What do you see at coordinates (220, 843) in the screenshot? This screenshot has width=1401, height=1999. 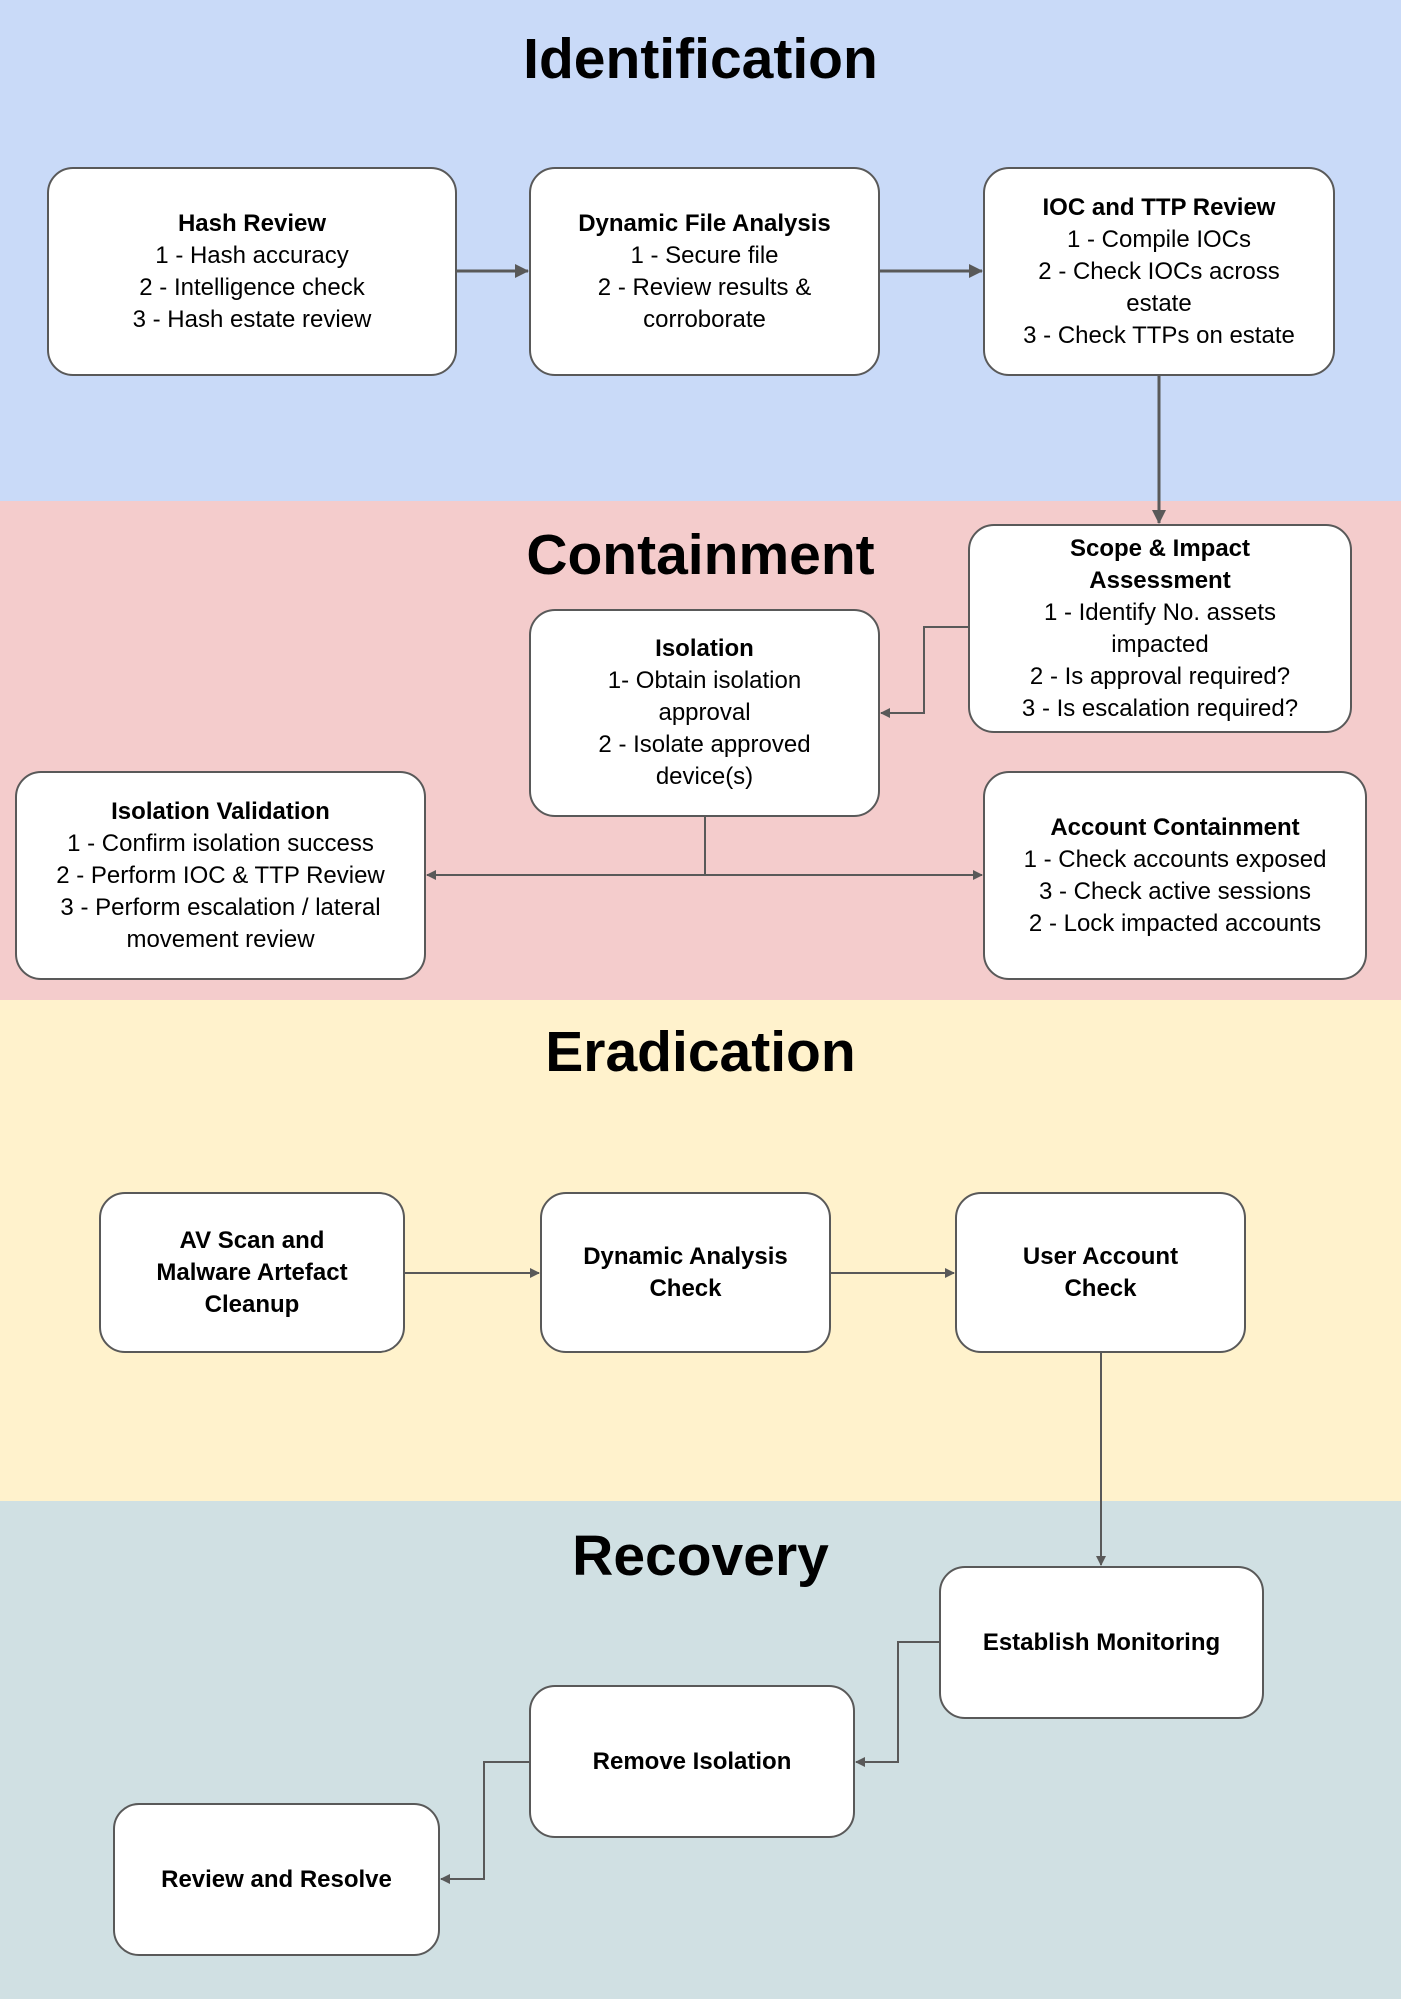 I see `box-line: 1 - Confirm isolation success` at bounding box center [220, 843].